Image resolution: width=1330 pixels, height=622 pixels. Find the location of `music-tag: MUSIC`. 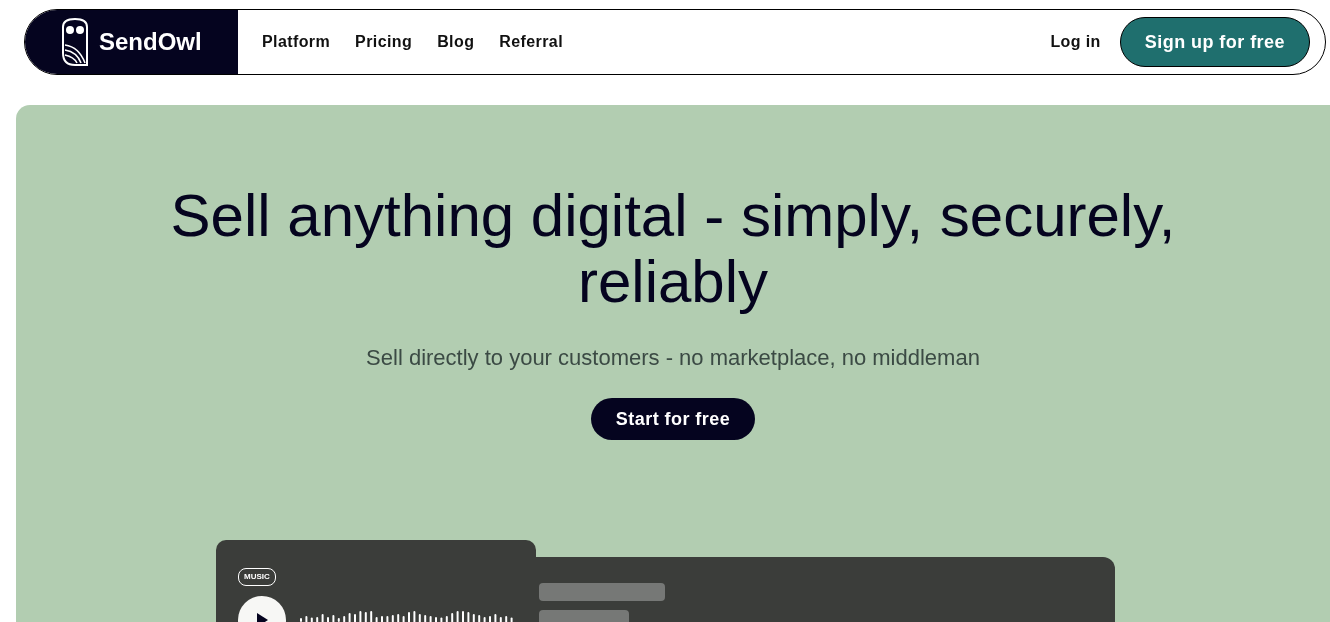

music-tag: MUSIC is located at coordinates (257, 577).